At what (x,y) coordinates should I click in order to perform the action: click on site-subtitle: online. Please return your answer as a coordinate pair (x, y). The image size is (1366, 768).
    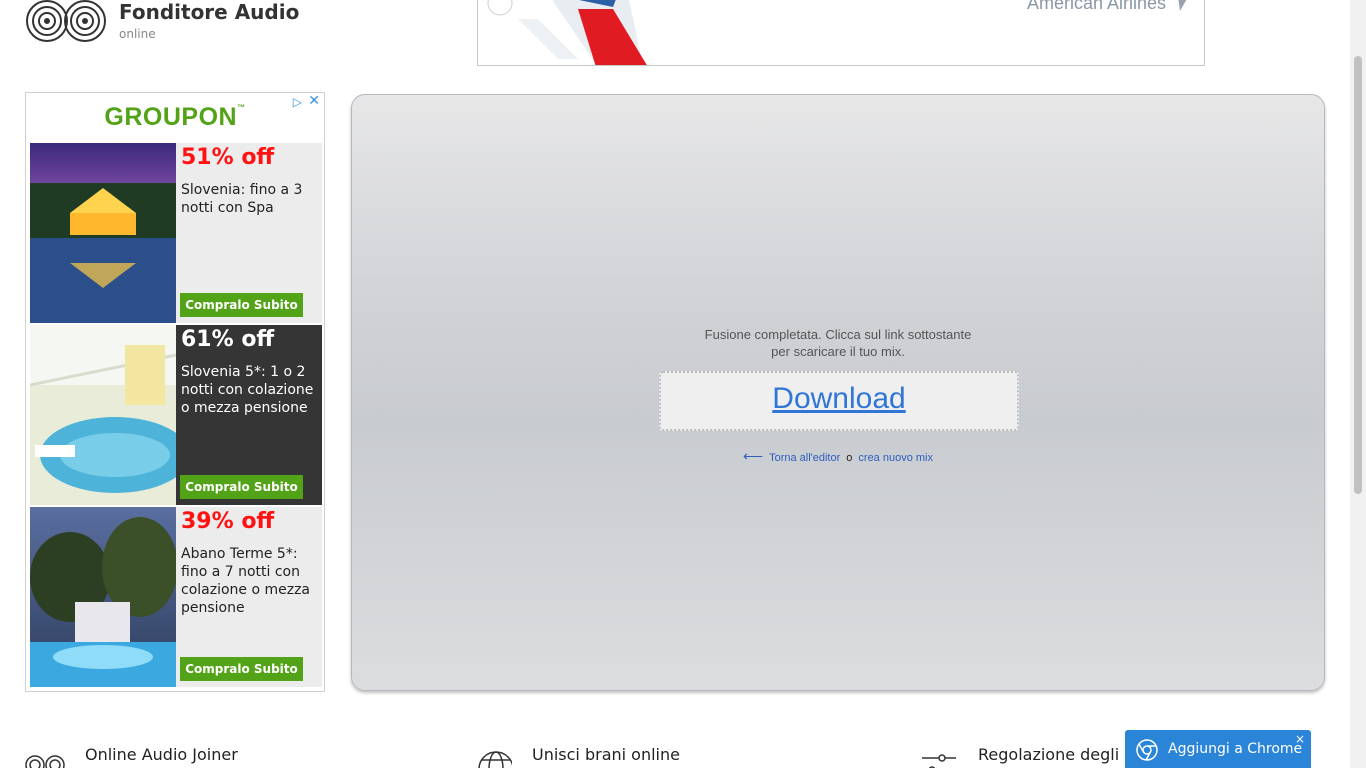
    Looking at the image, I should click on (137, 34).